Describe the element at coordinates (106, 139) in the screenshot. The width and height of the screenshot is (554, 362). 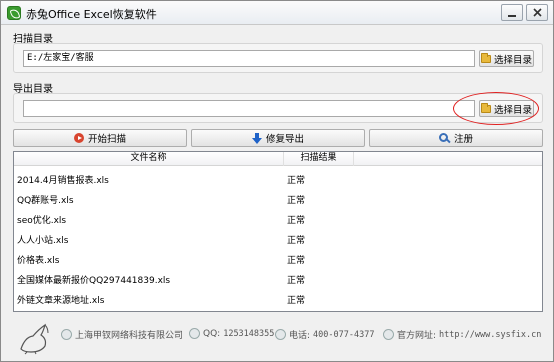
I see `start-scan-label: 开始扫描` at that location.